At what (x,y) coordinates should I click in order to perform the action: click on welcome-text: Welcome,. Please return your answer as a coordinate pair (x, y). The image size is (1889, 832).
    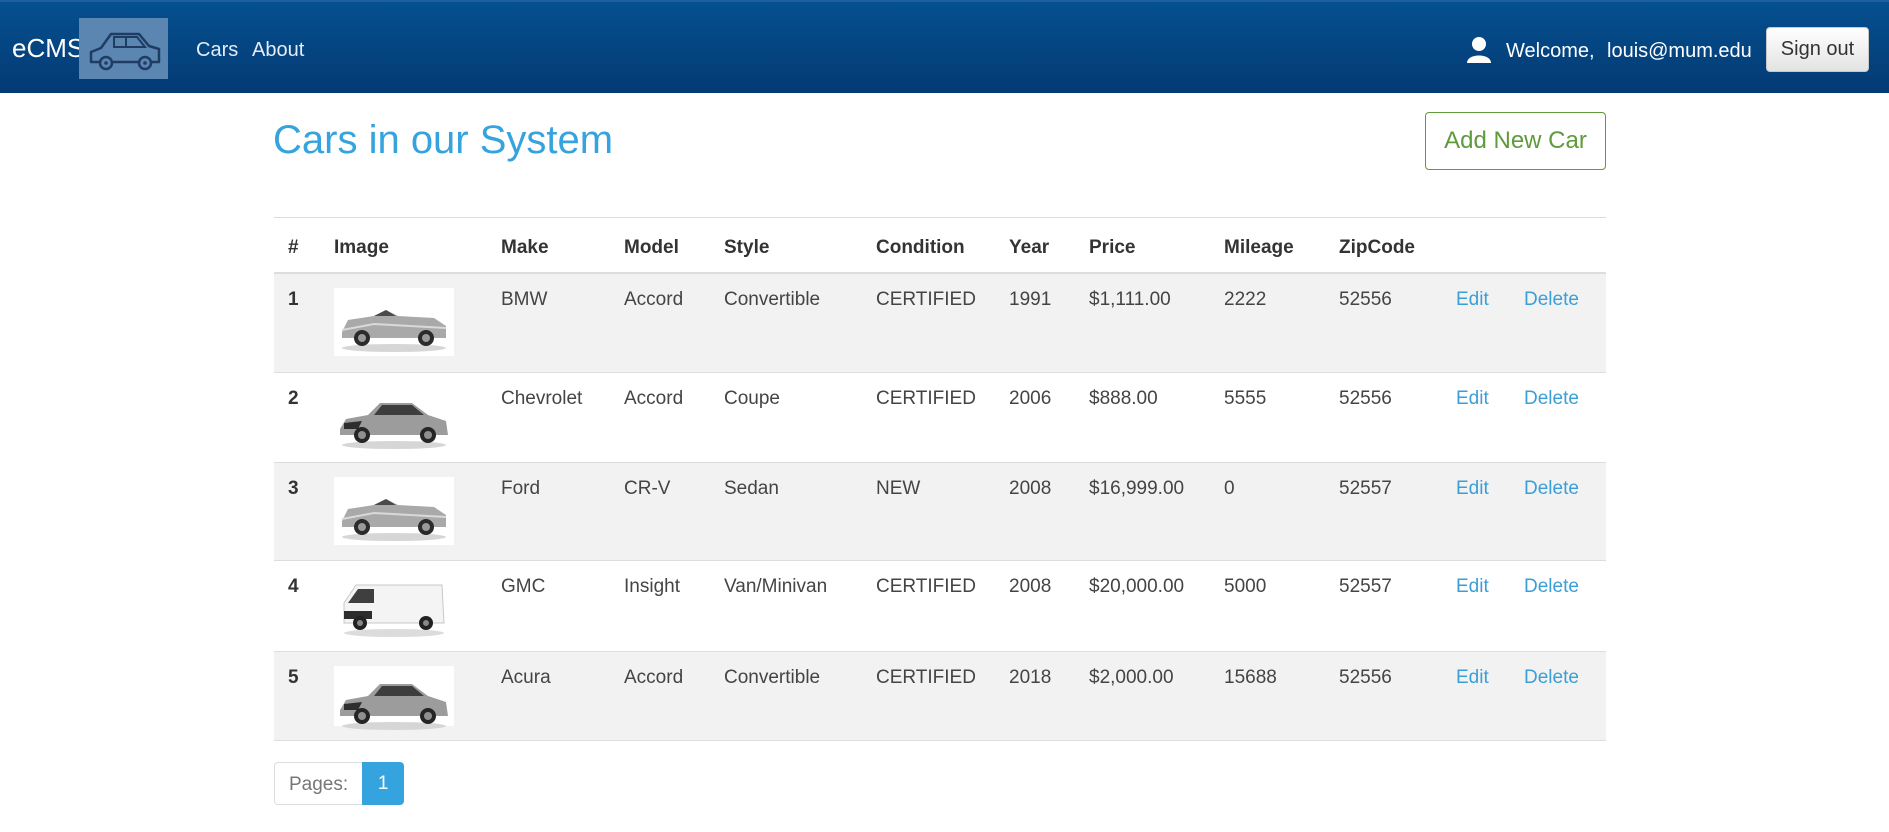
    Looking at the image, I should click on (1550, 51).